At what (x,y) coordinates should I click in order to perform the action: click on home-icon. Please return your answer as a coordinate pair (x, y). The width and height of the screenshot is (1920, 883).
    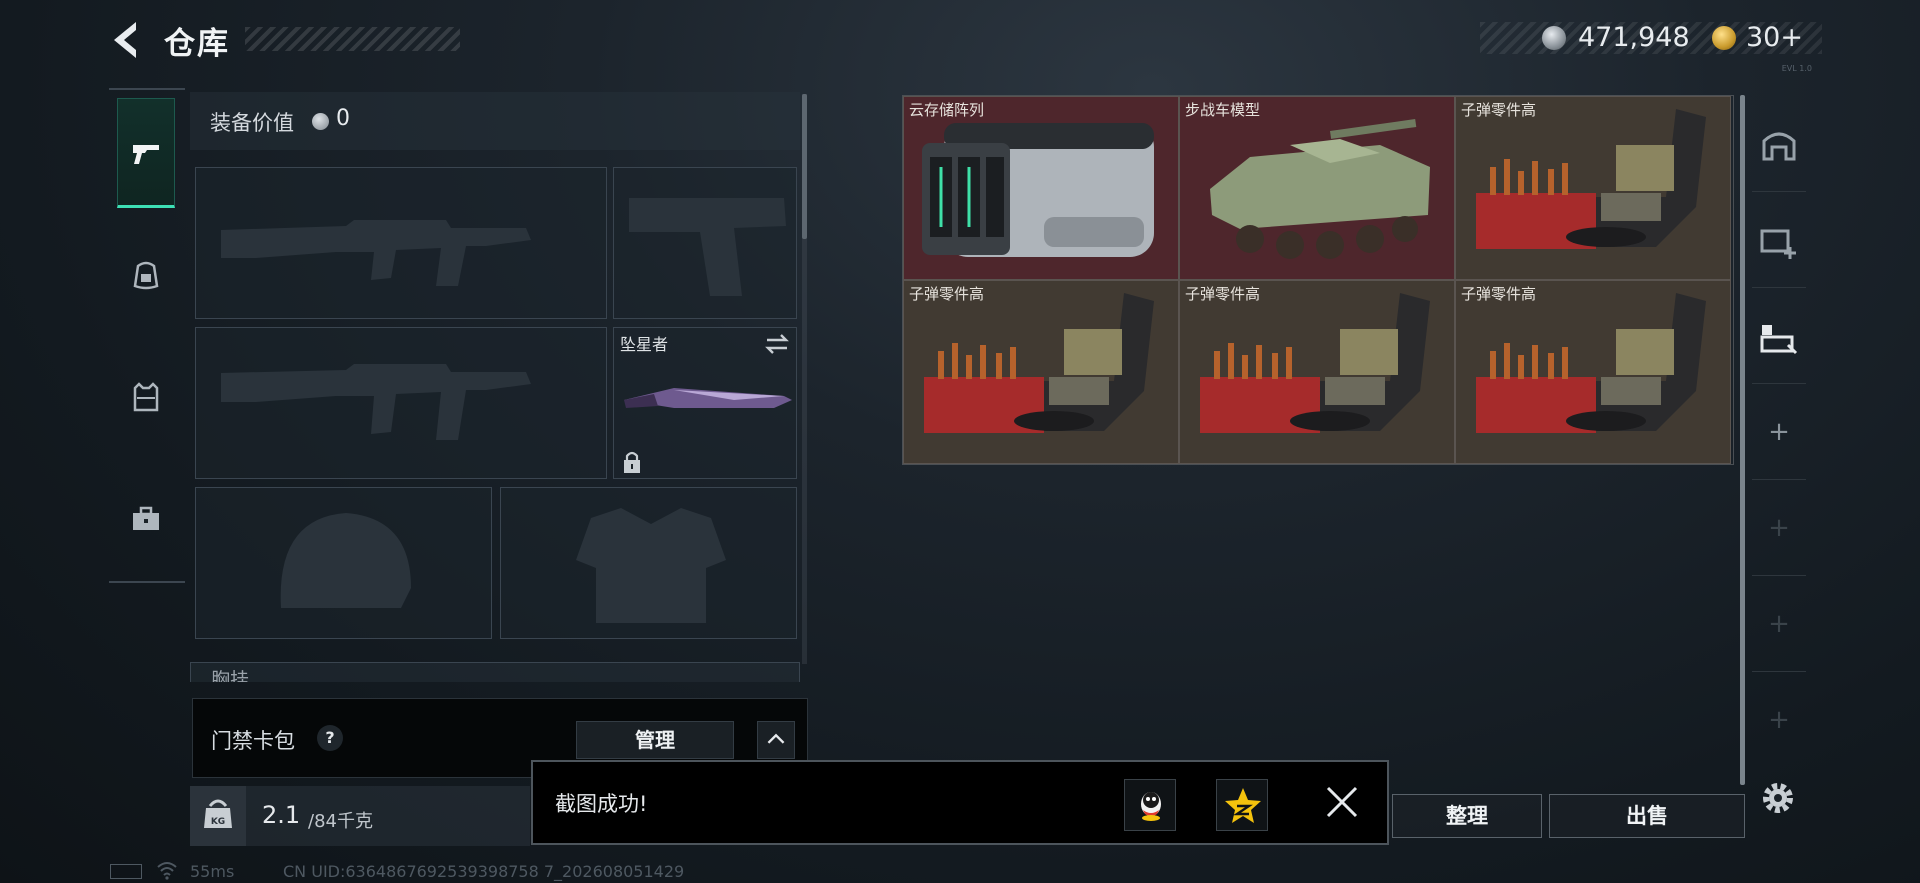
    Looking at the image, I should click on (1779, 146).